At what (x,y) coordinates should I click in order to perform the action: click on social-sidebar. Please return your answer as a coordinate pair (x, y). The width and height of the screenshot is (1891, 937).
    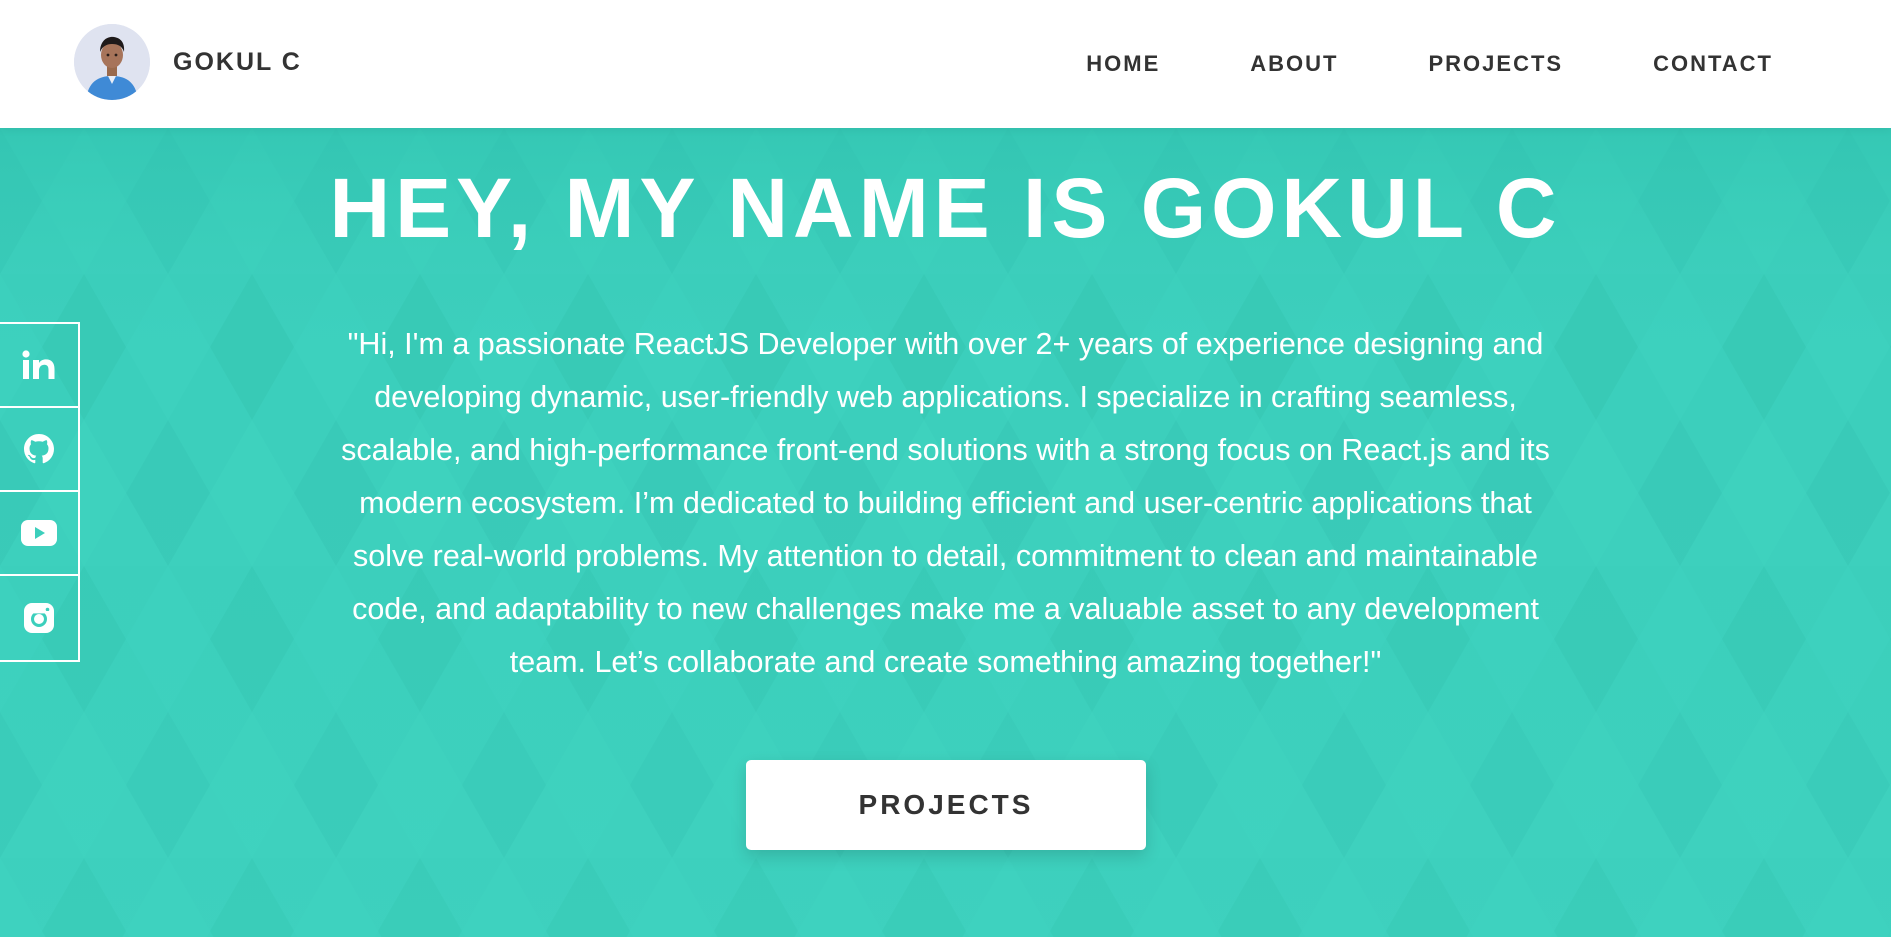
    Looking at the image, I should click on (40, 492).